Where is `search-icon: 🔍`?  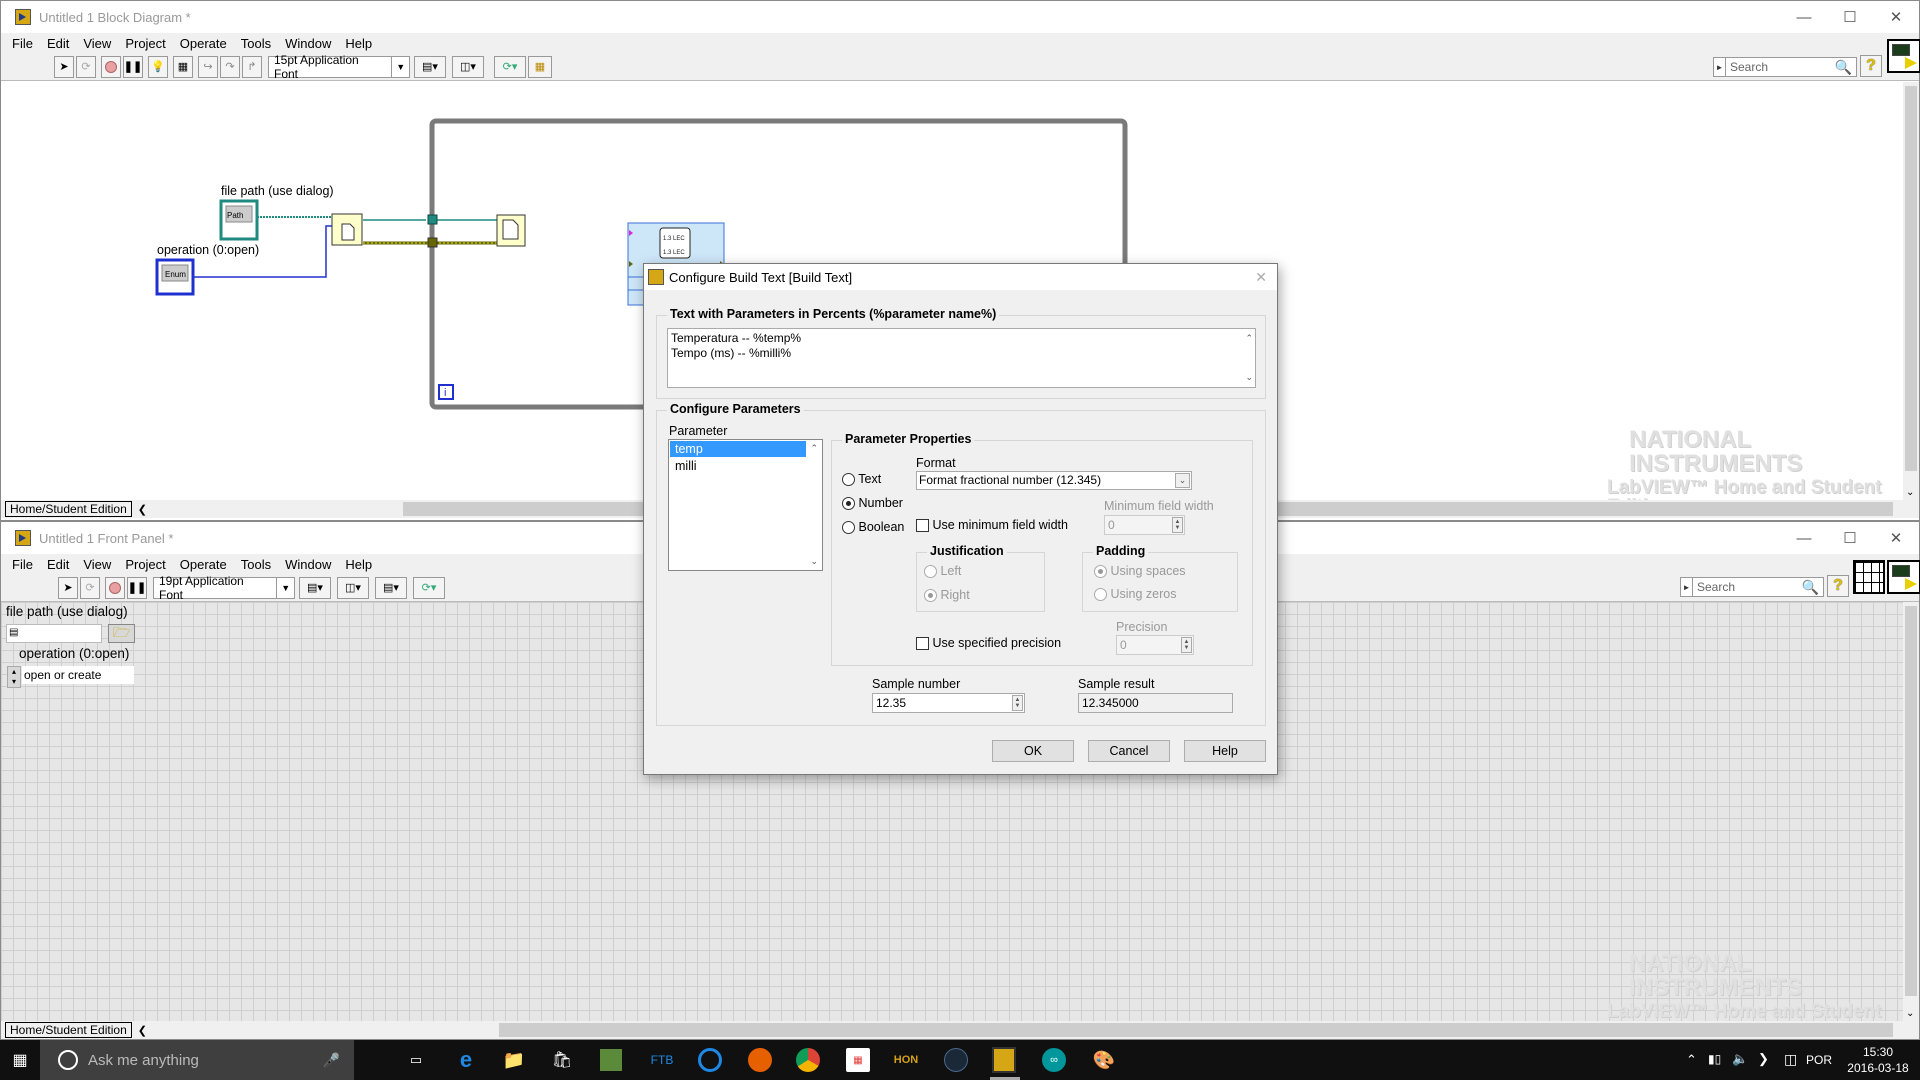
search-icon: 🔍 is located at coordinates (1812, 587).